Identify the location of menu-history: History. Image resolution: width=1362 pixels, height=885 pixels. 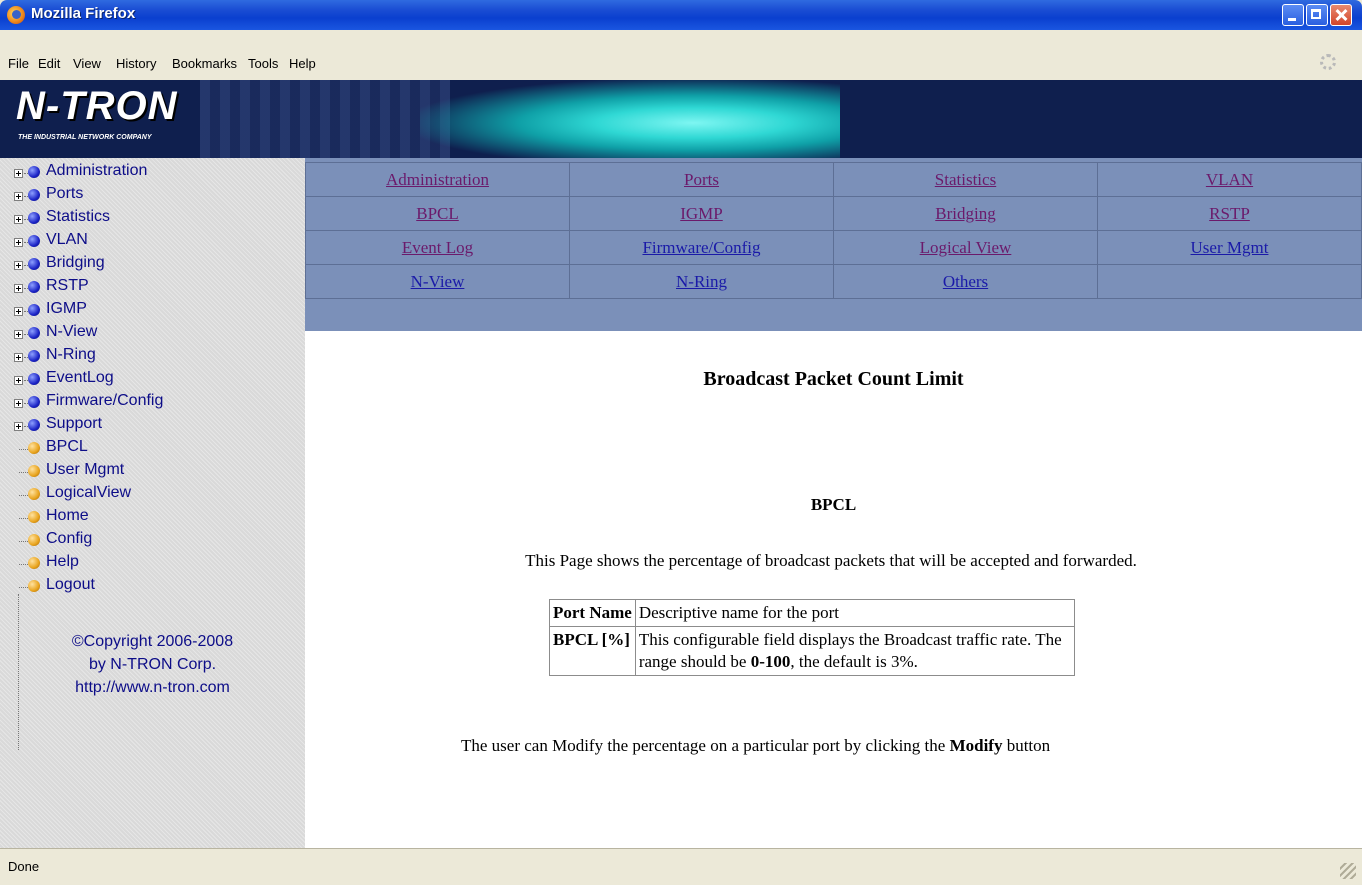
(136, 63).